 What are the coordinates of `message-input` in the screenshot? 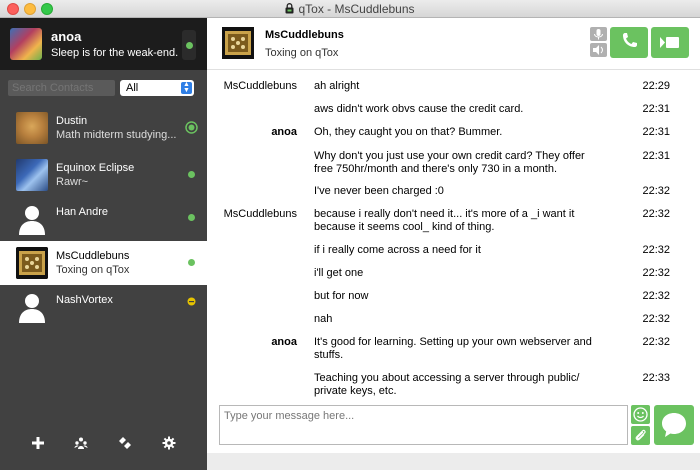 It's located at (423, 425).